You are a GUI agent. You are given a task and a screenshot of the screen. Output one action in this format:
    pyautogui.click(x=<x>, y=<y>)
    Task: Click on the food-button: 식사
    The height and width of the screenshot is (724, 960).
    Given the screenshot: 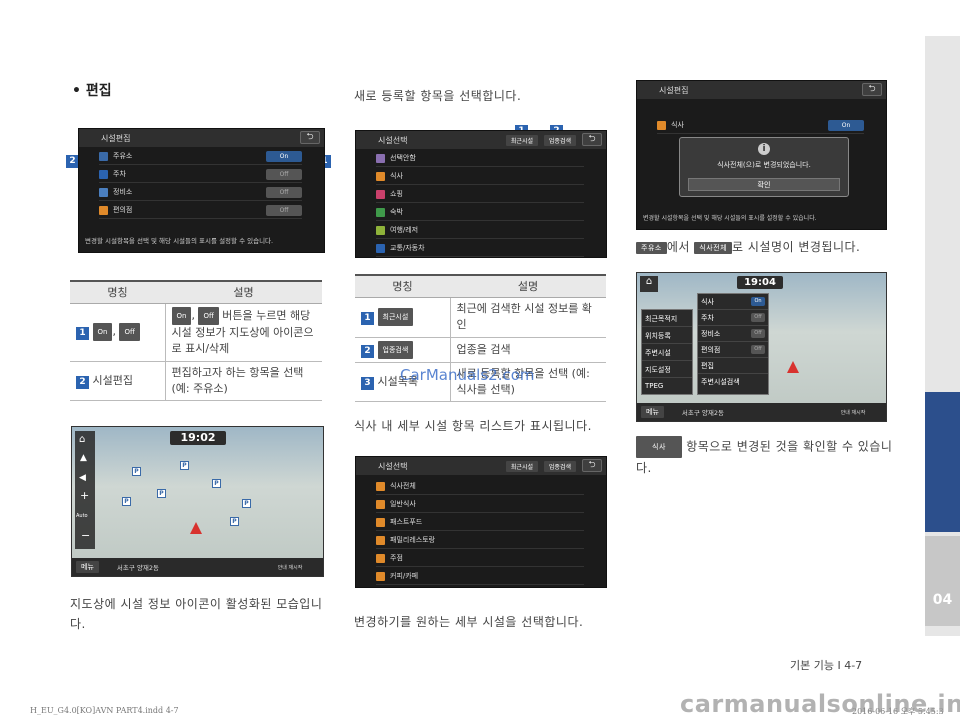 What is the action you would take?
    pyautogui.click(x=659, y=447)
    